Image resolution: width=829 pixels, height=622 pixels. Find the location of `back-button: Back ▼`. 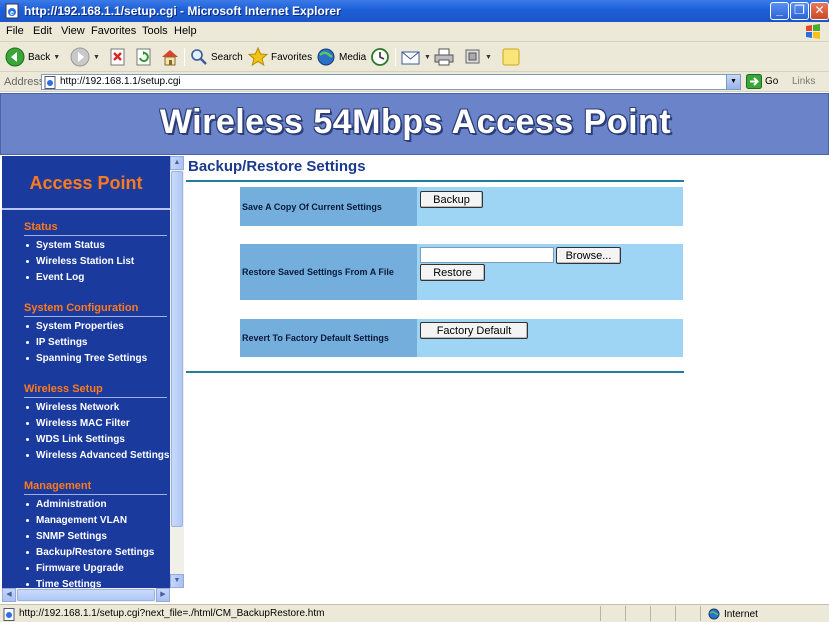

back-button: Back ▼ is located at coordinates (32, 57).